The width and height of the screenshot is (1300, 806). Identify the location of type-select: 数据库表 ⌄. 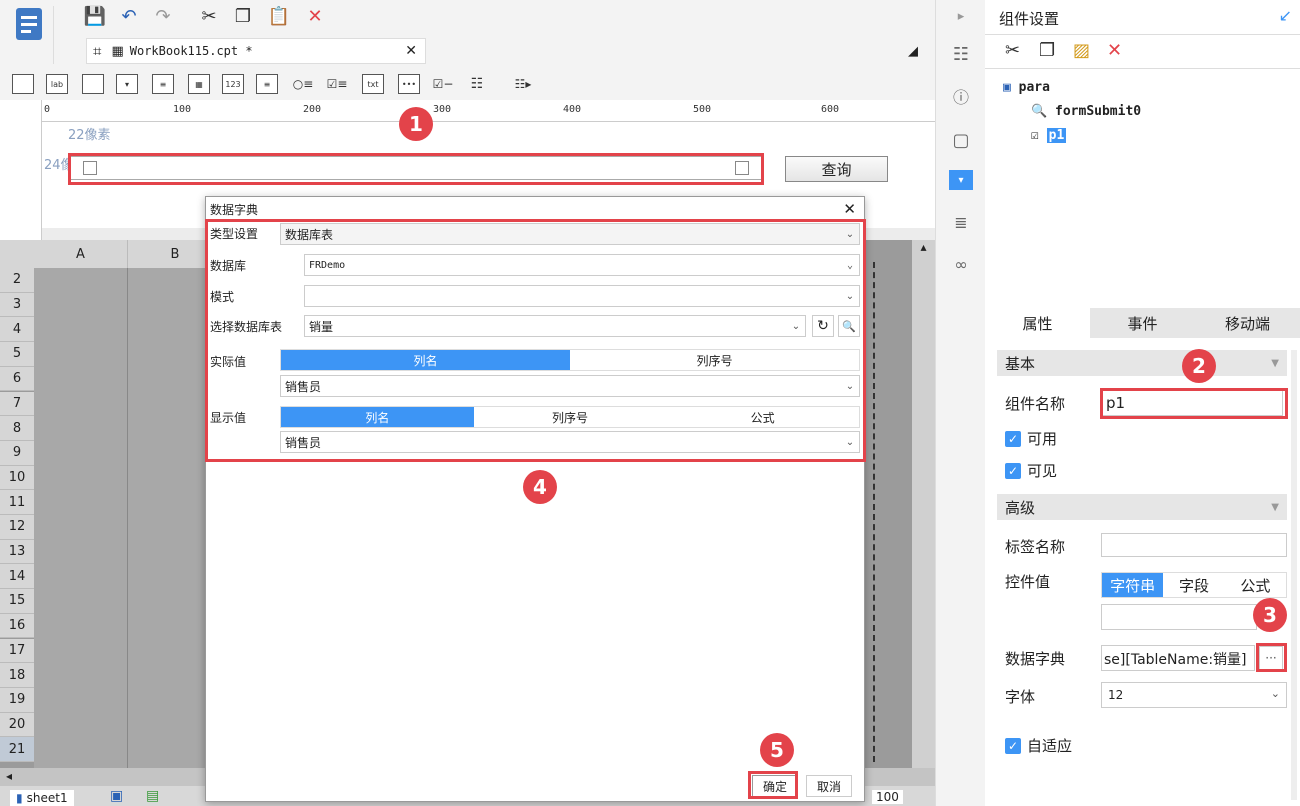
(570, 234).